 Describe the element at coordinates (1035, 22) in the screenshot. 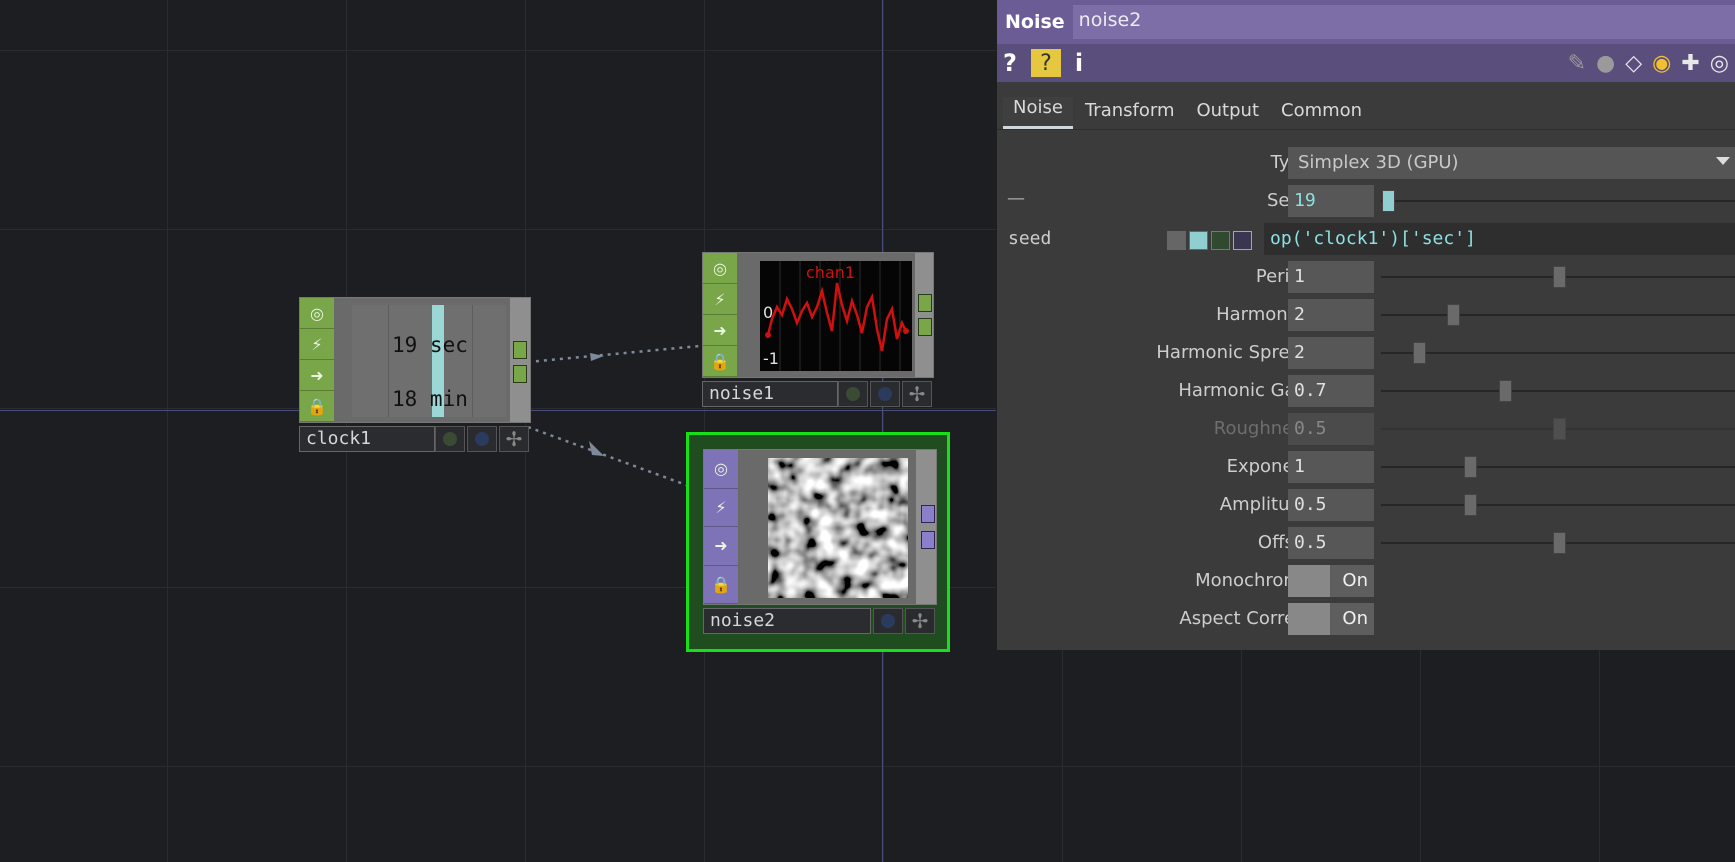

I see `op-type: Noise` at that location.